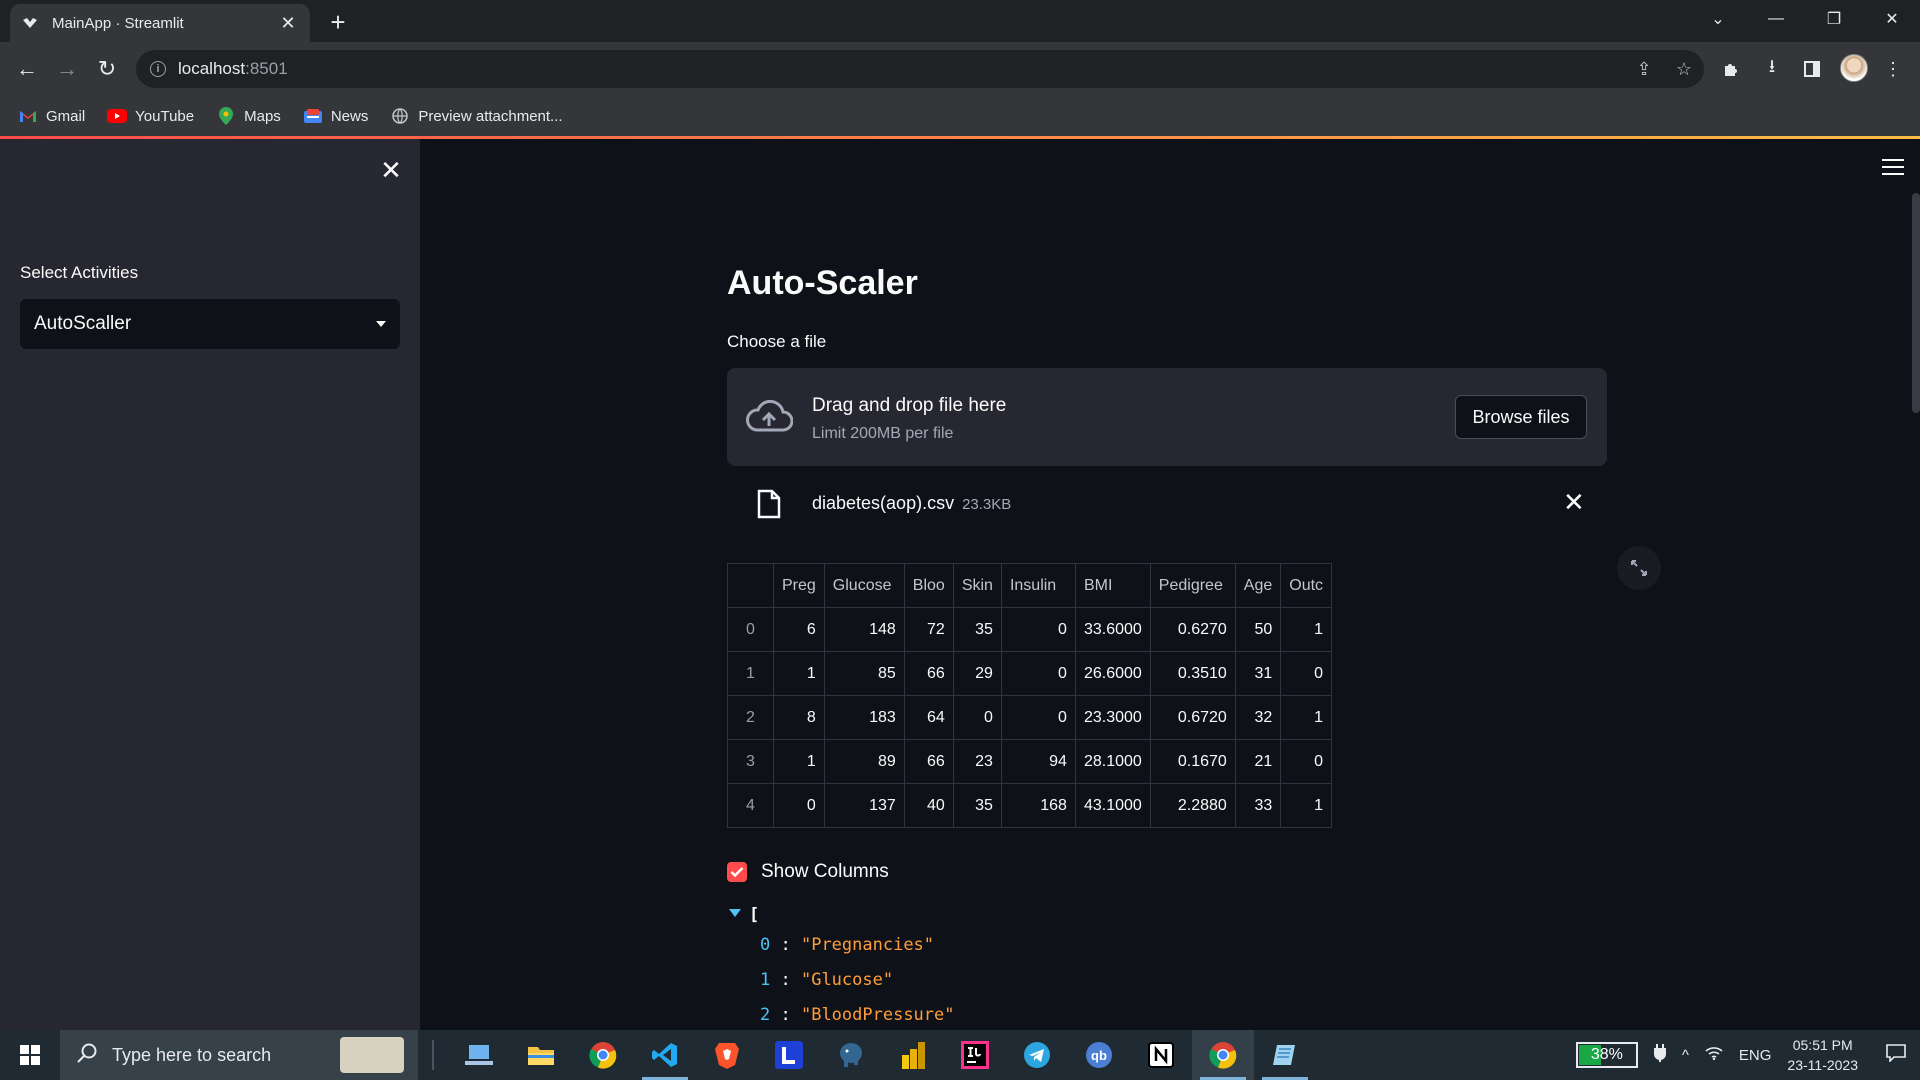 This screenshot has width=1920, height=1080. I want to click on app-menu-icon, so click(1893, 169).